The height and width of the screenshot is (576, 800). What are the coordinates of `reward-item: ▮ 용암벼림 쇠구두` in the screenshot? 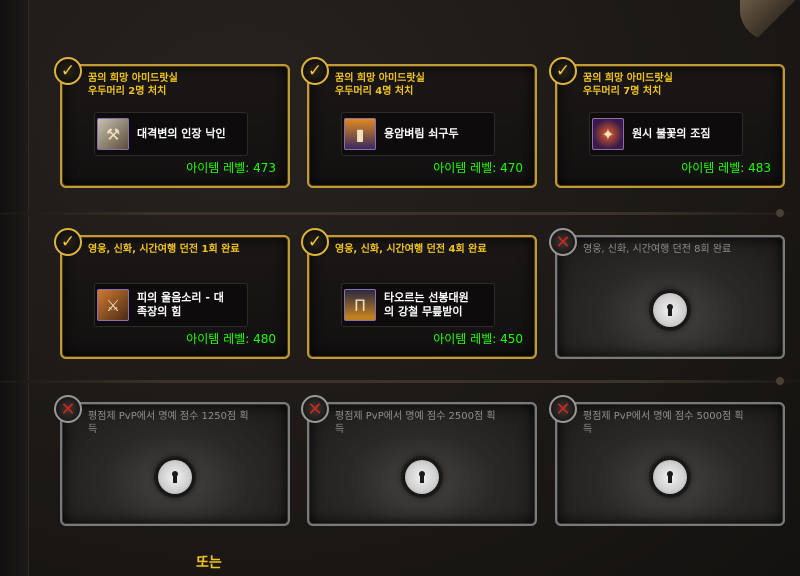 It's located at (418, 134).